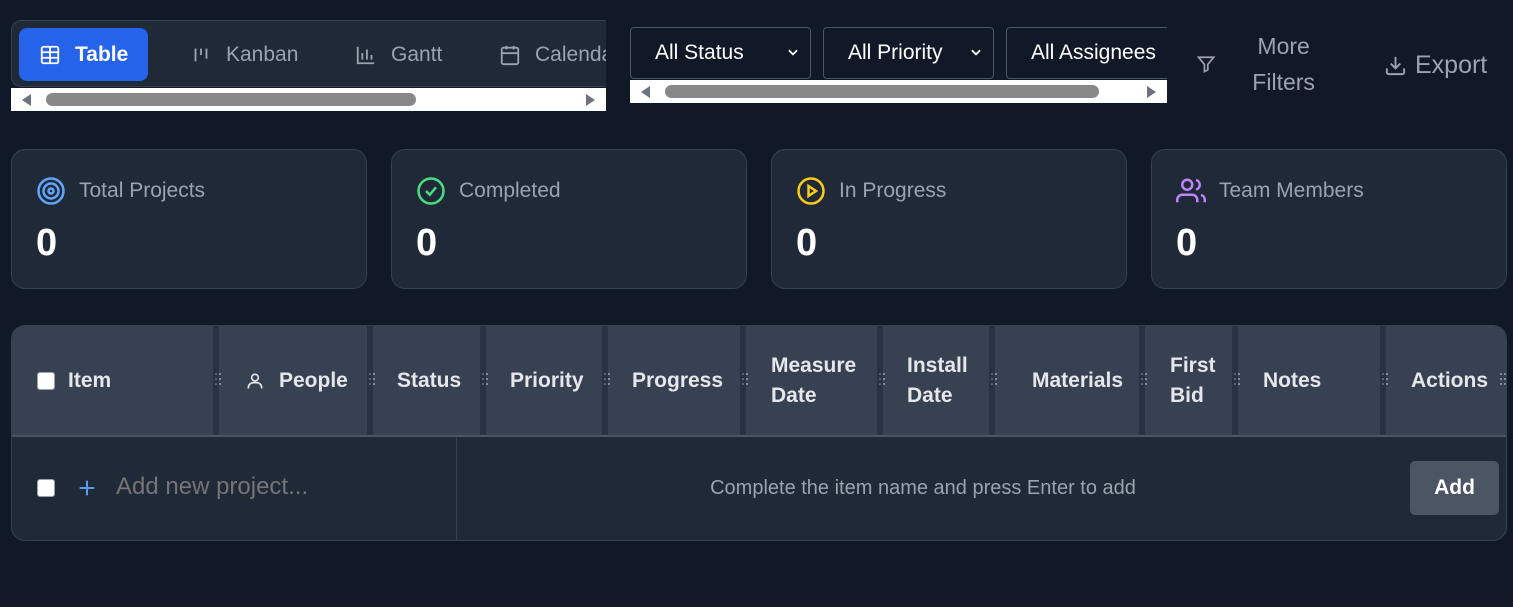 Image resolution: width=1513 pixels, height=607 pixels. Describe the element at coordinates (102, 54) in the screenshot. I see `tab-table-label: Table` at that location.